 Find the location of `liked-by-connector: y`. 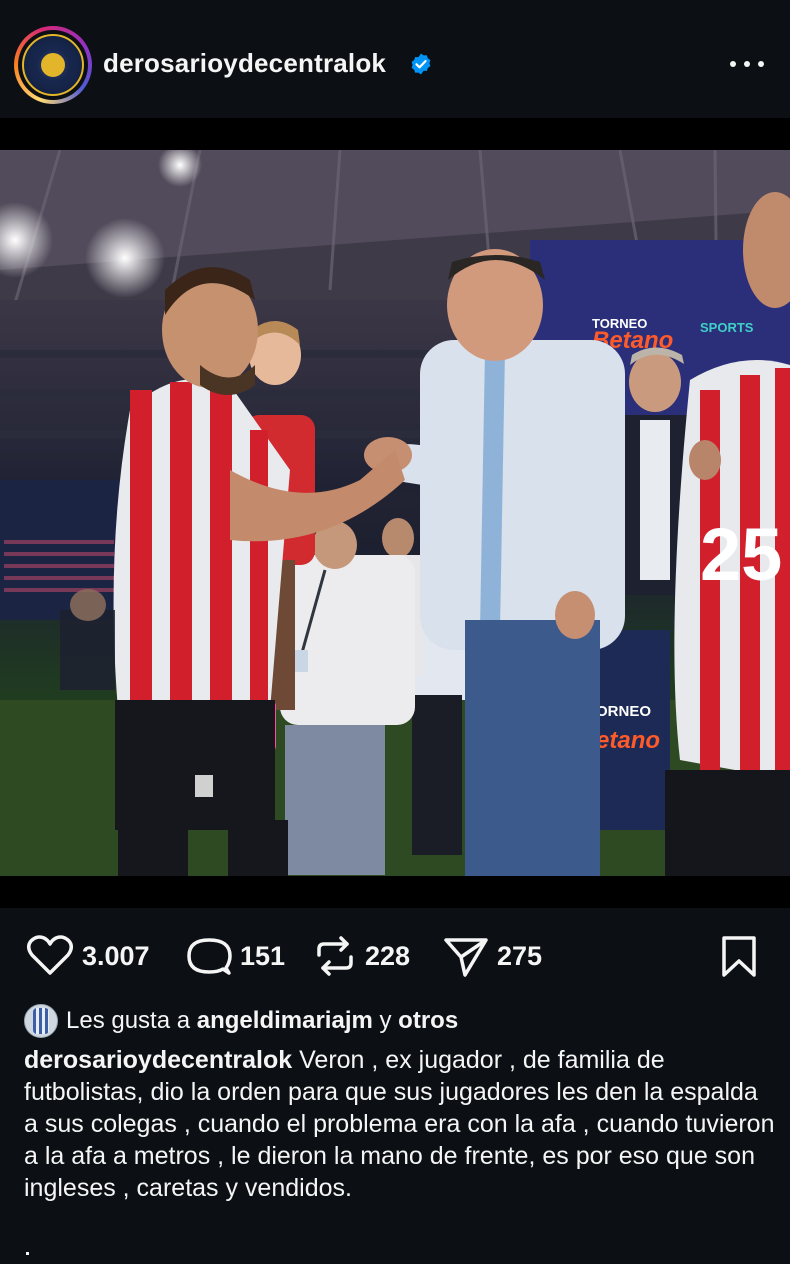

liked-by-connector: y is located at coordinates (385, 1020).